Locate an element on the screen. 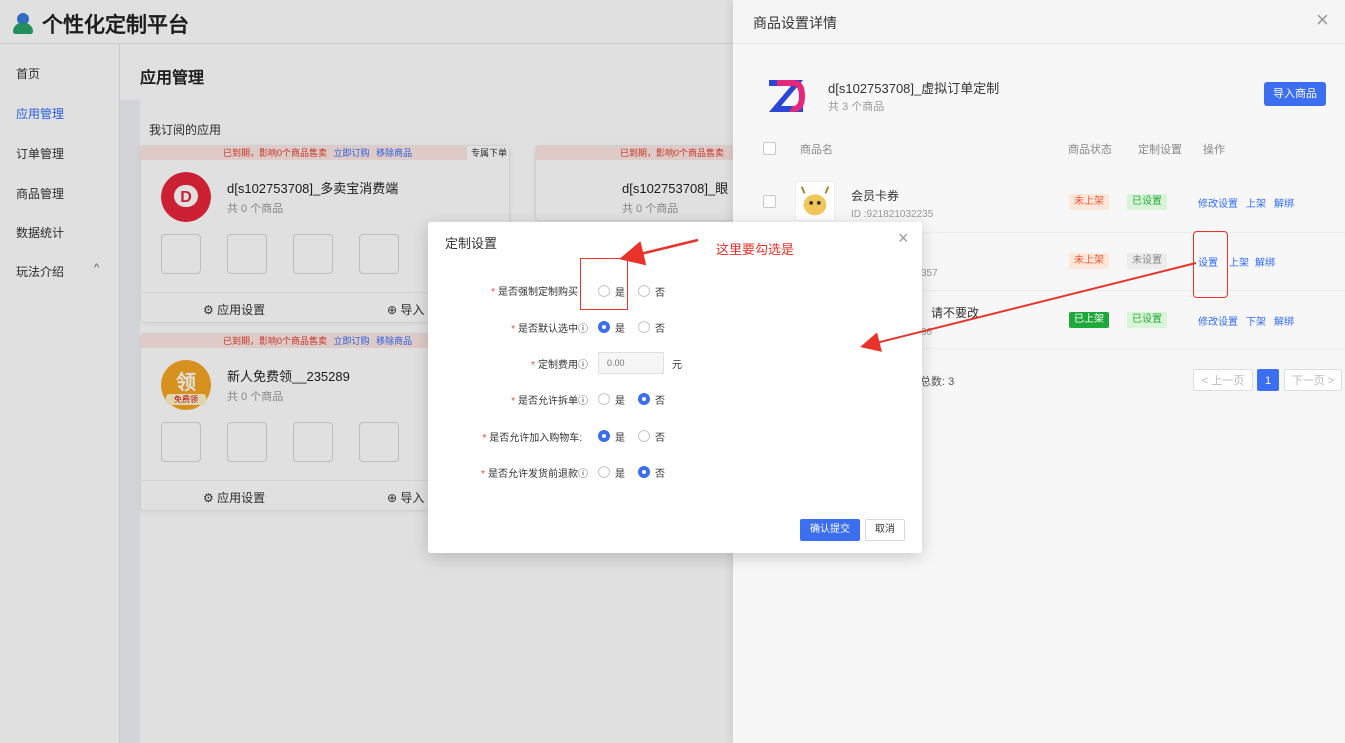 The height and width of the screenshot is (743, 1345). allow-split-label: * 是否允许拆单ⓘ is located at coordinates (549, 401).